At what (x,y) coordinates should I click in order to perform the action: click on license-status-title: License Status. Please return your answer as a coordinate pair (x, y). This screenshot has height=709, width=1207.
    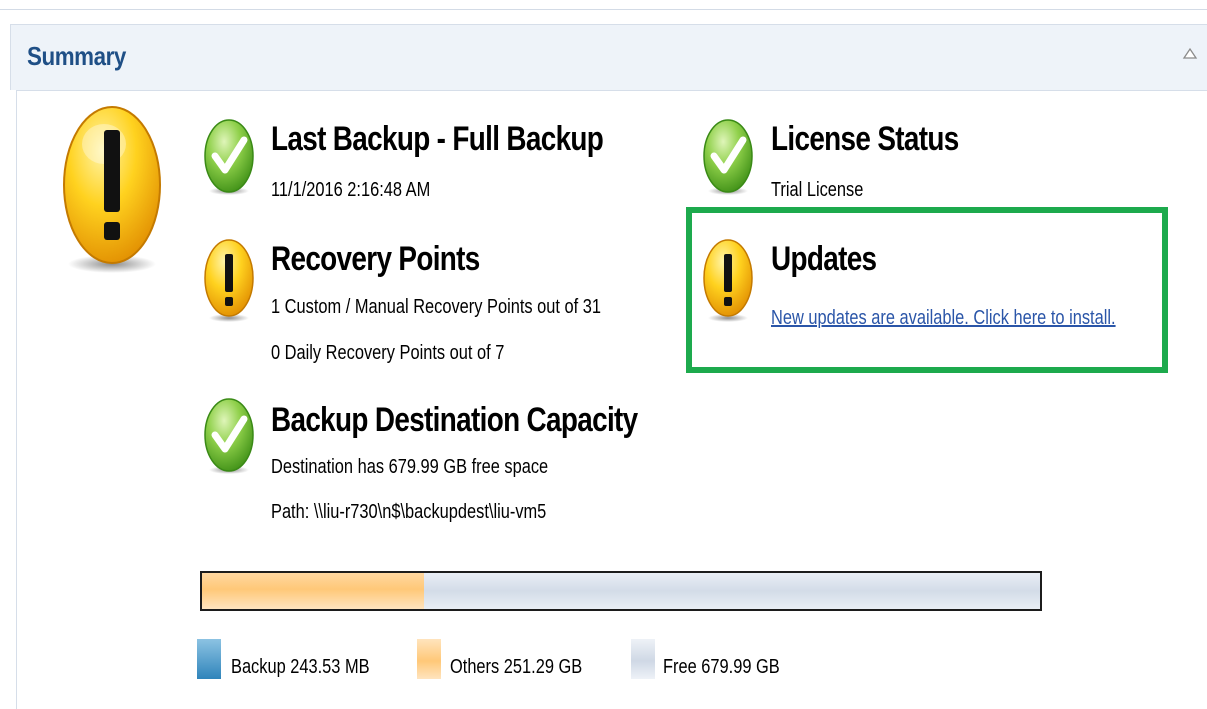
    Looking at the image, I should click on (865, 139).